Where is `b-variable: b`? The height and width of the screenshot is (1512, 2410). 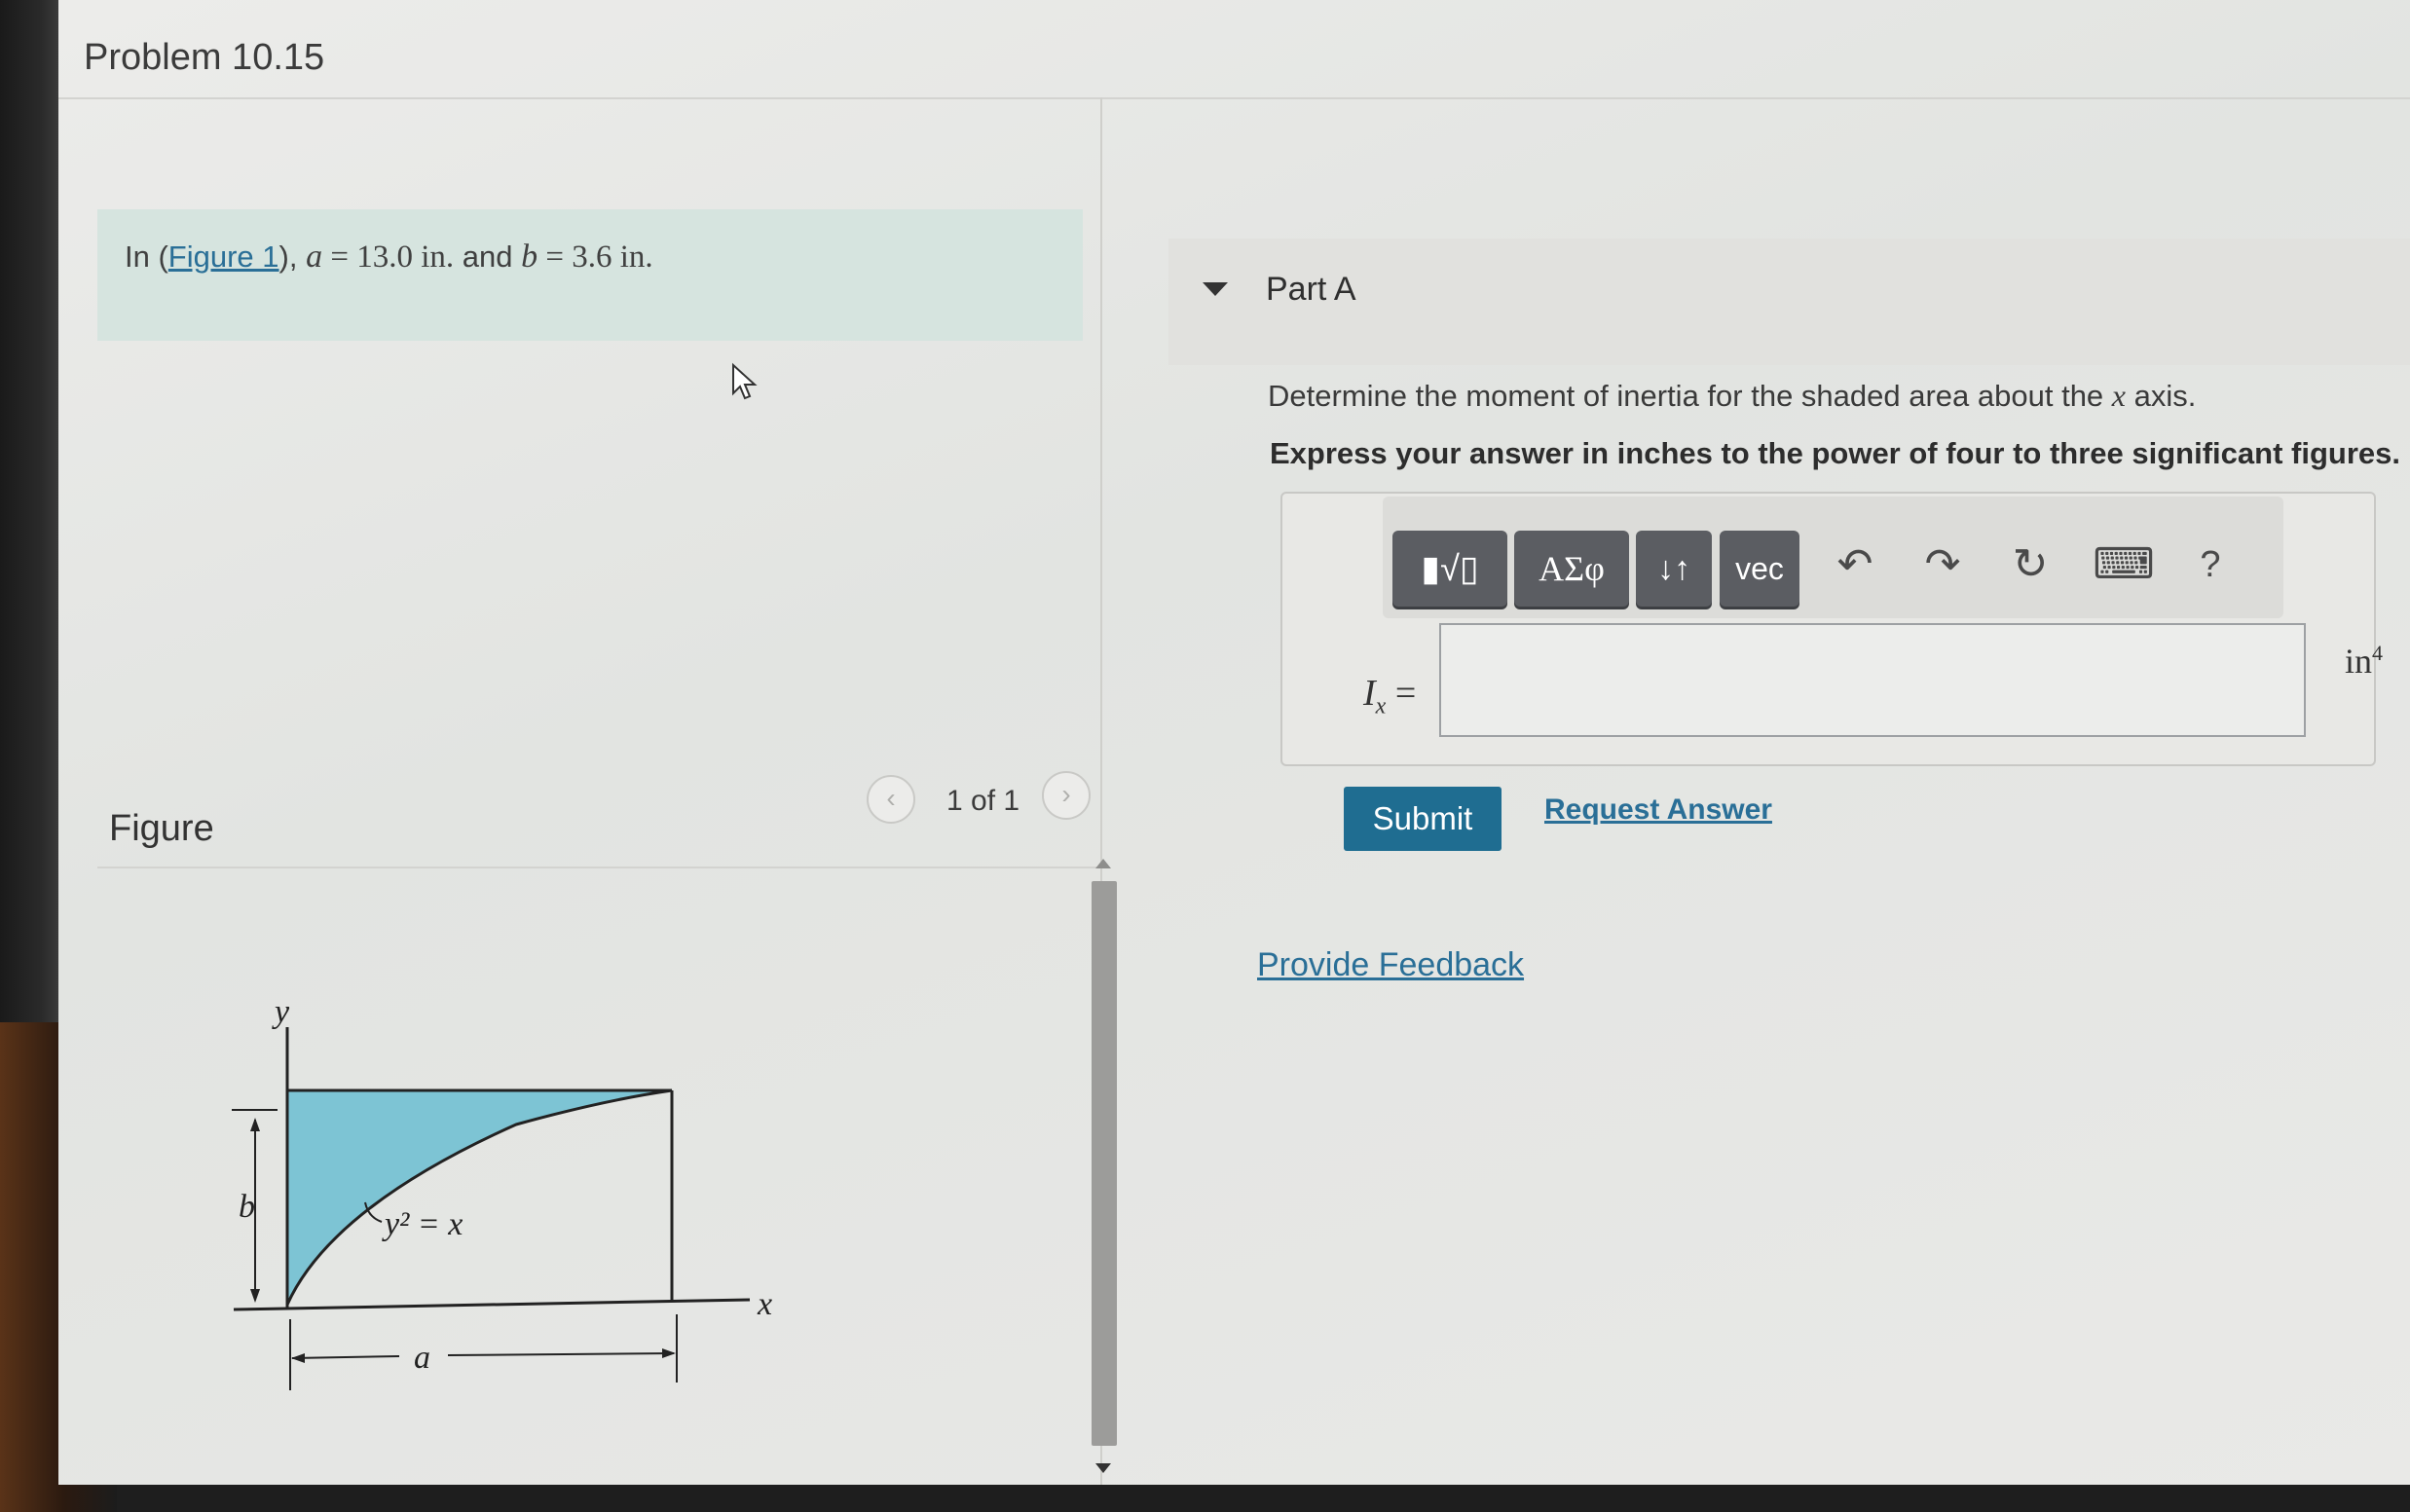
b-variable: b is located at coordinates (529, 257).